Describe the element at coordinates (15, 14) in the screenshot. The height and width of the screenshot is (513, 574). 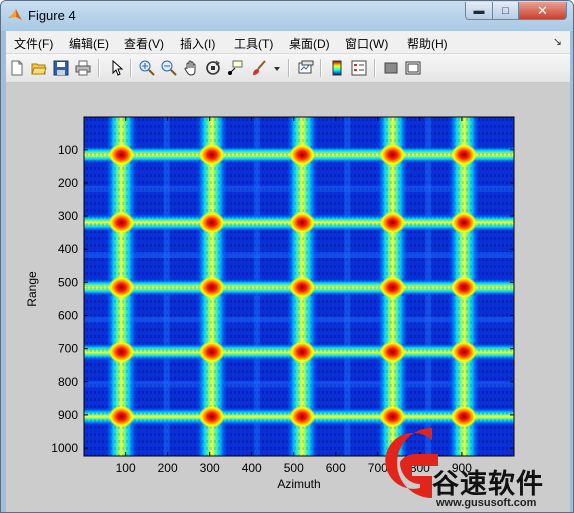
I see `matlab-logo-icon` at that location.